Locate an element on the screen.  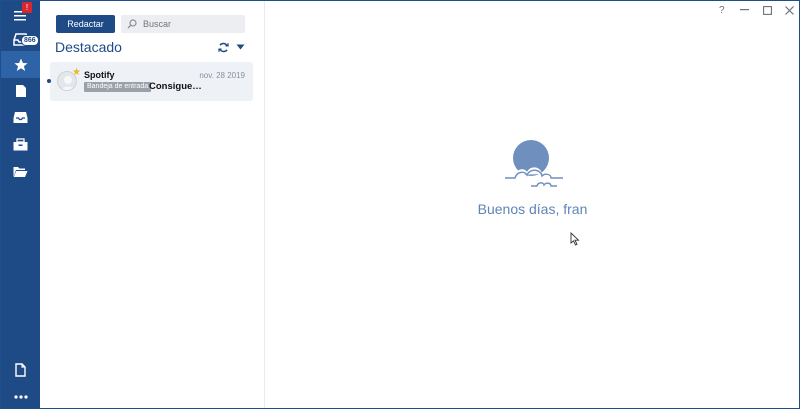
message-sender: Spotify is located at coordinates (99, 75).